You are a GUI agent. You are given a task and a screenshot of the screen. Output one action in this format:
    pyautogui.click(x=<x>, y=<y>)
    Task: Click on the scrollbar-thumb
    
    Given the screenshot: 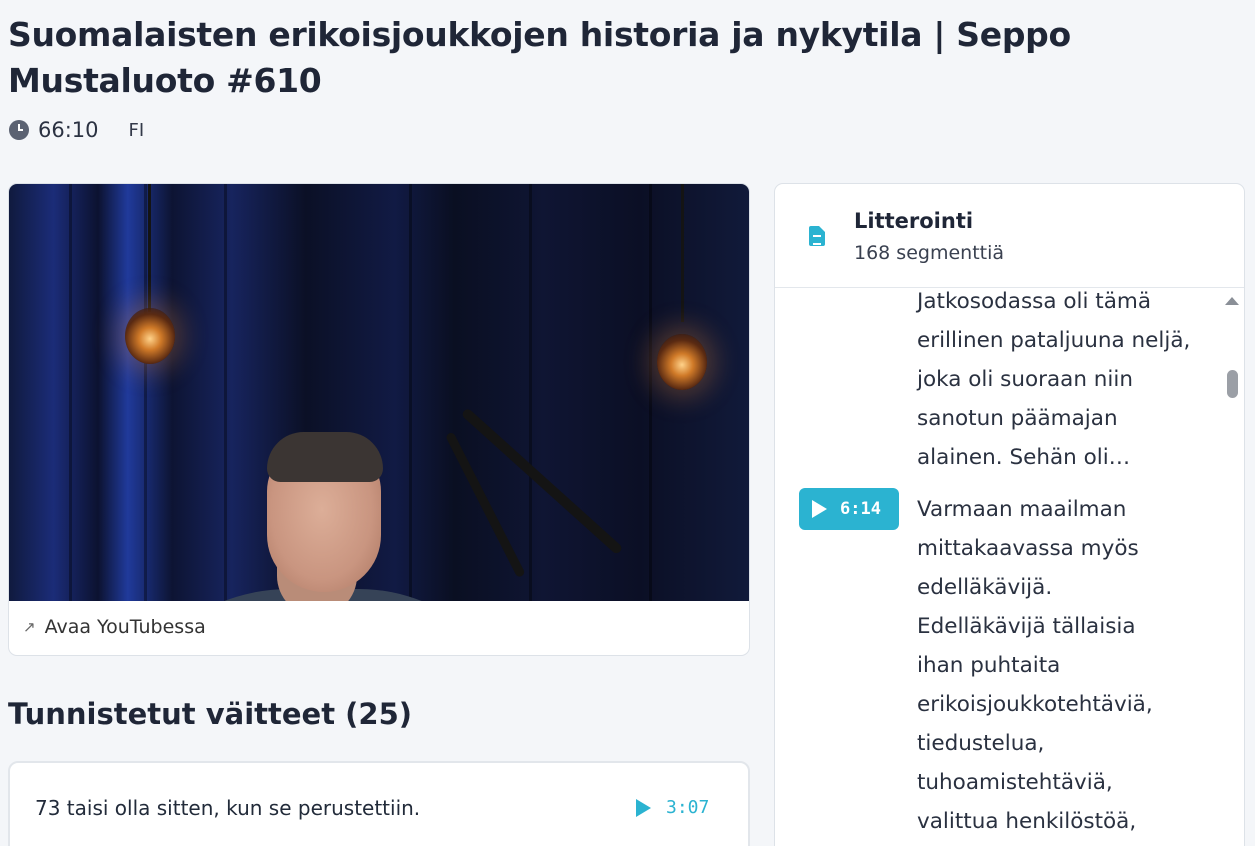 What is the action you would take?
    pyautogui.click(x=1232, y=384)
    